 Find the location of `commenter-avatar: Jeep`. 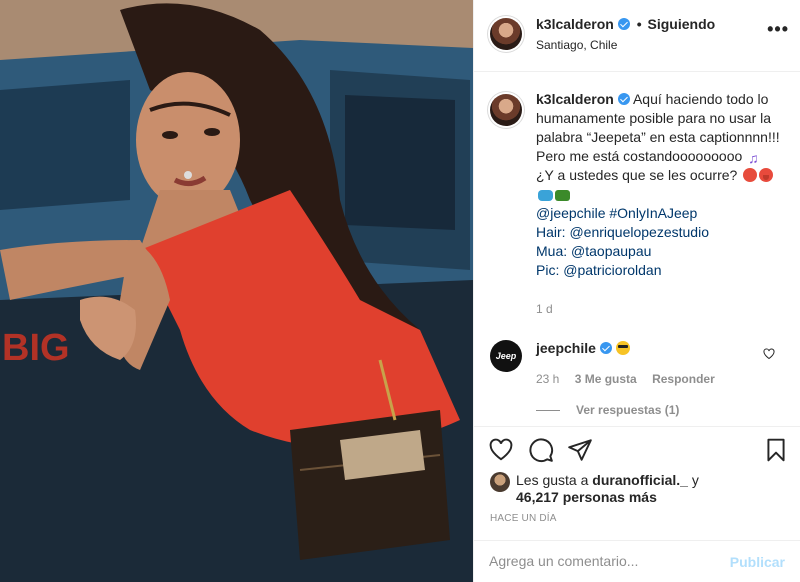

commenter-avatar: Jeep is located at coordinates (506, 356).